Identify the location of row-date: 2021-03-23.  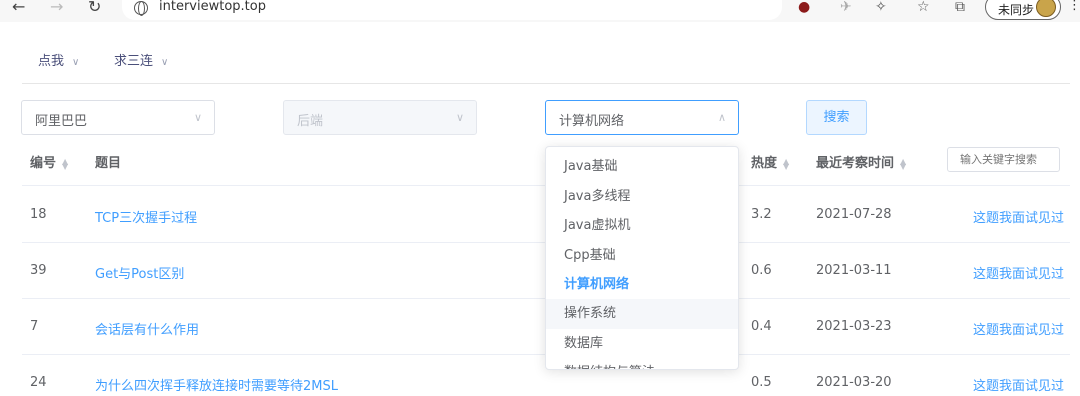
(854, 326).